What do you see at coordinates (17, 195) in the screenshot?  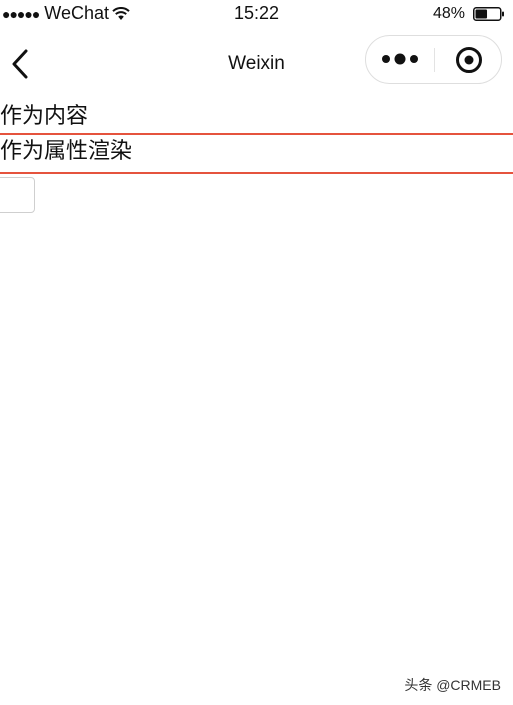 I see `text-input` at bounding box center [17, 195].